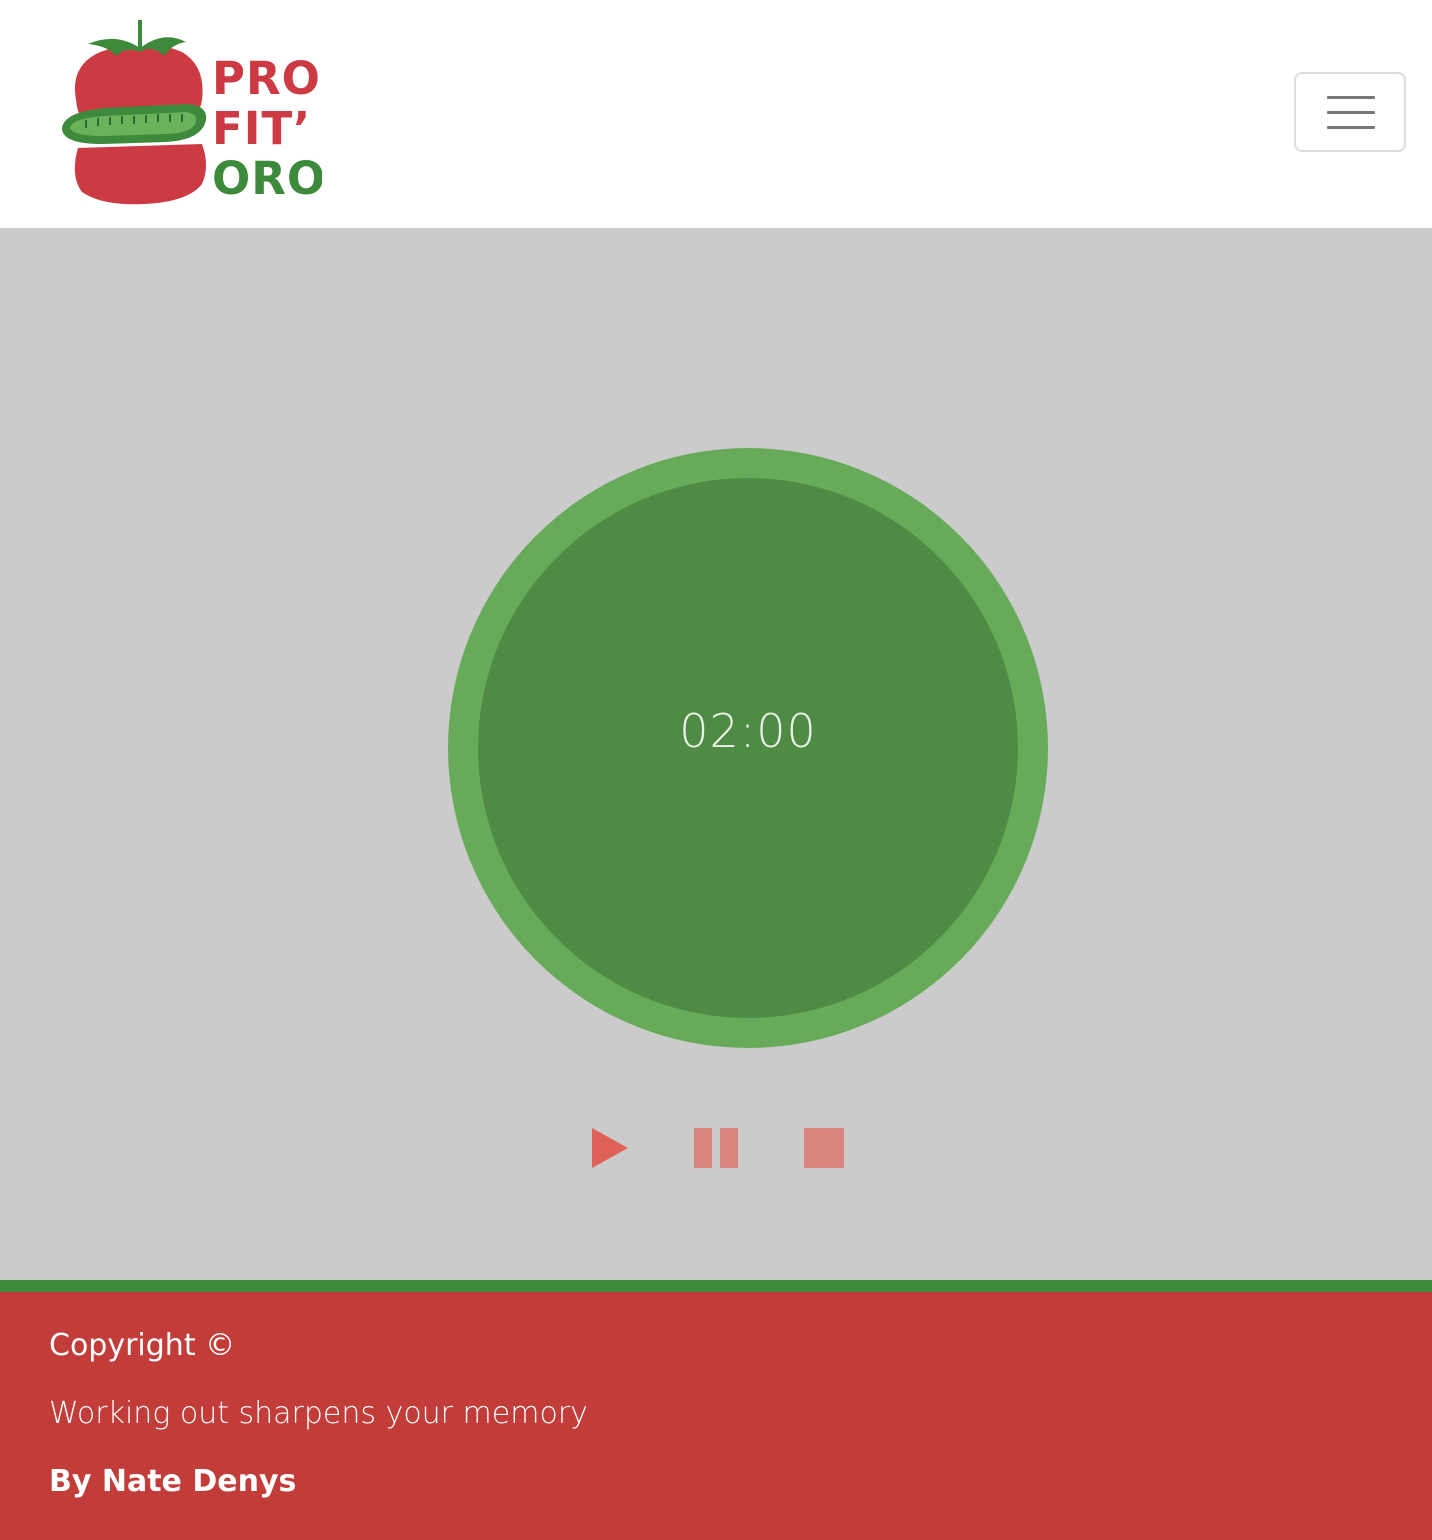 Image resolution: width=1432 pixels, height=1540 pixels. I want to click on logo-line-1: PRO, so click(266, 78).